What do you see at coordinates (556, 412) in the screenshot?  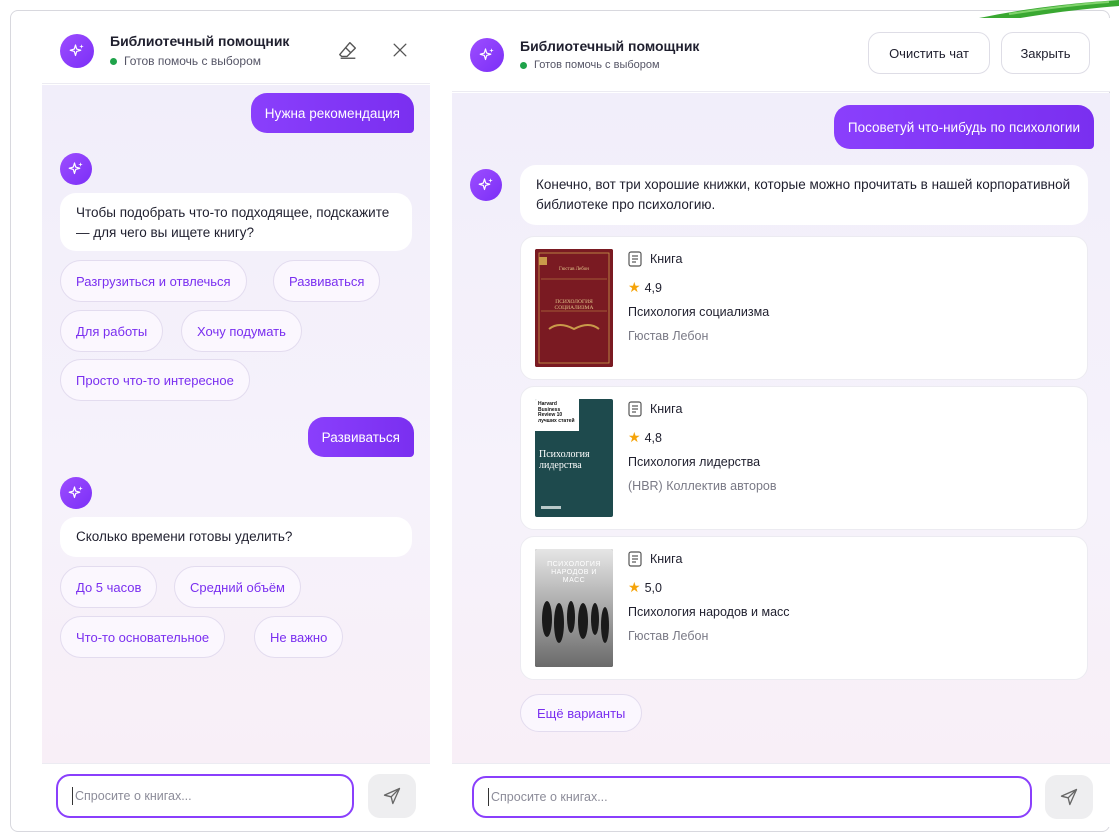 I see `cover-brand-text: Harvard Business Review 10 лучших статей` at bounding box center [556, 412].